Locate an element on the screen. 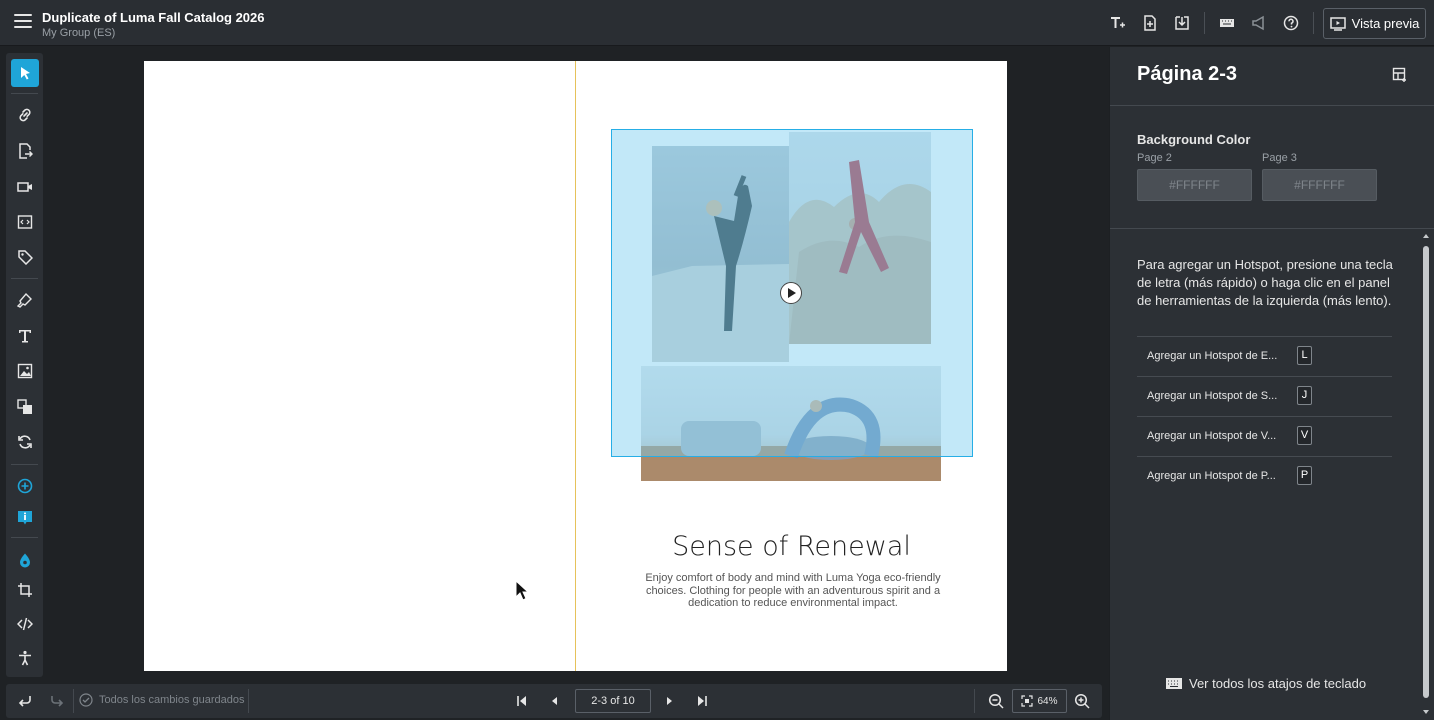  undo-icon is located at coordinates (25, 701).